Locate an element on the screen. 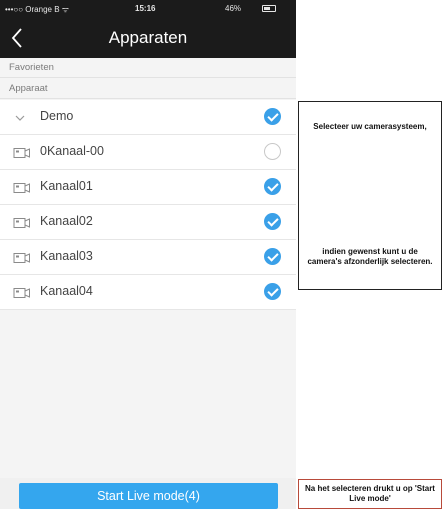 This screenshot has width=443, height=509. bottom-bar: Start Live mode(4) is located at coordinates (148, 493).